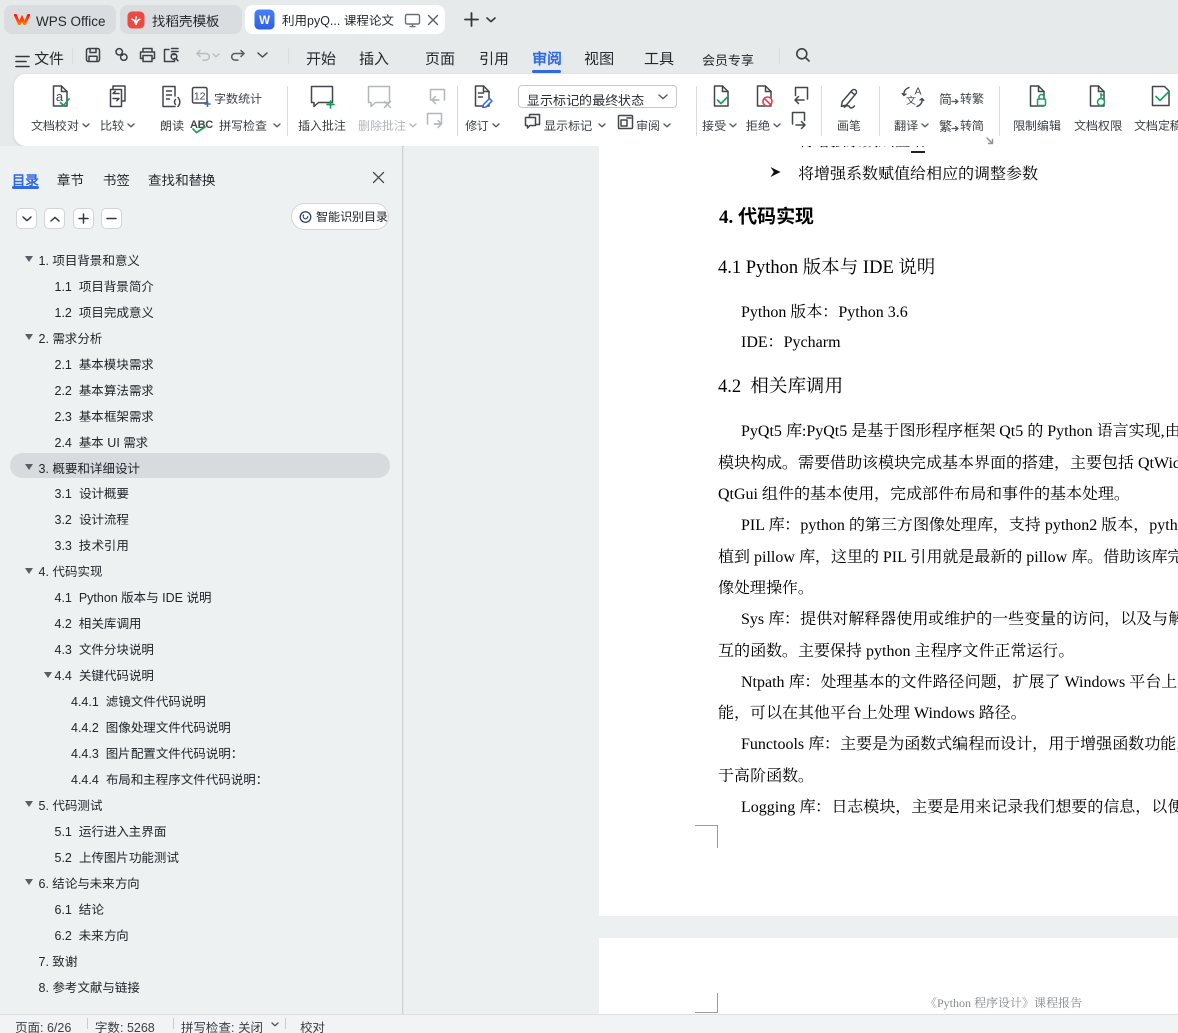  I want to click on svg-text: 12, so click(200, 97).